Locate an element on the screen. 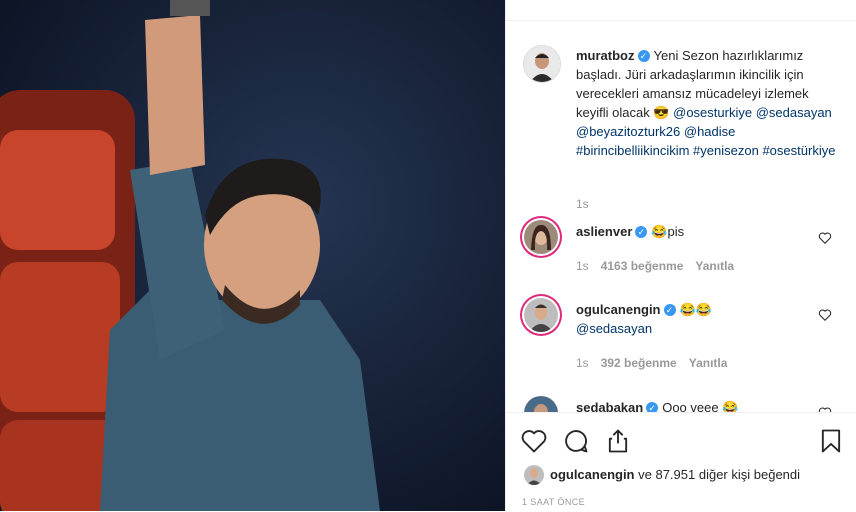 The height and width of the screenshot is (512, 856). comment-likes: 4163 beğenme is located at coordinates (642, 266).